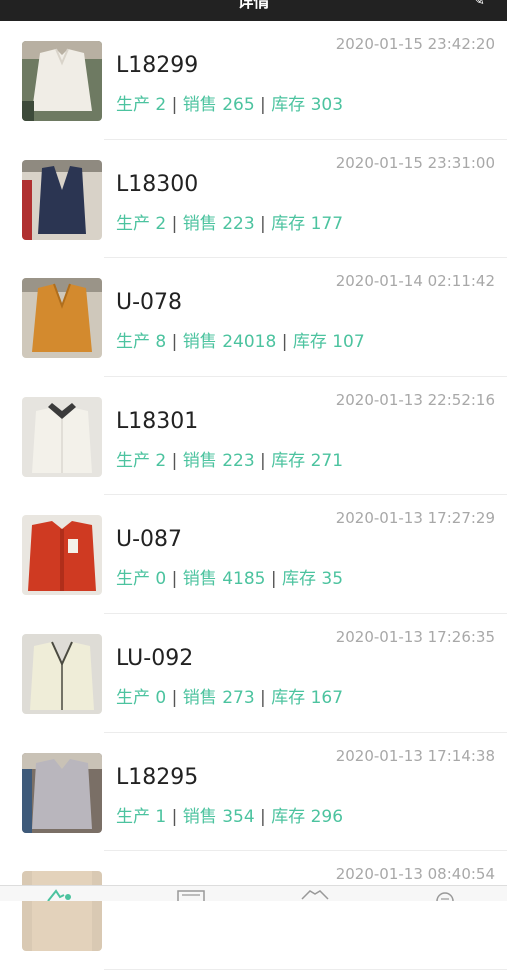  What do you see at coordinates (415, 281) in the screenshot?
I see `timestamp: 2020-01-14 02:11:42` at bounding box center [415, 281].